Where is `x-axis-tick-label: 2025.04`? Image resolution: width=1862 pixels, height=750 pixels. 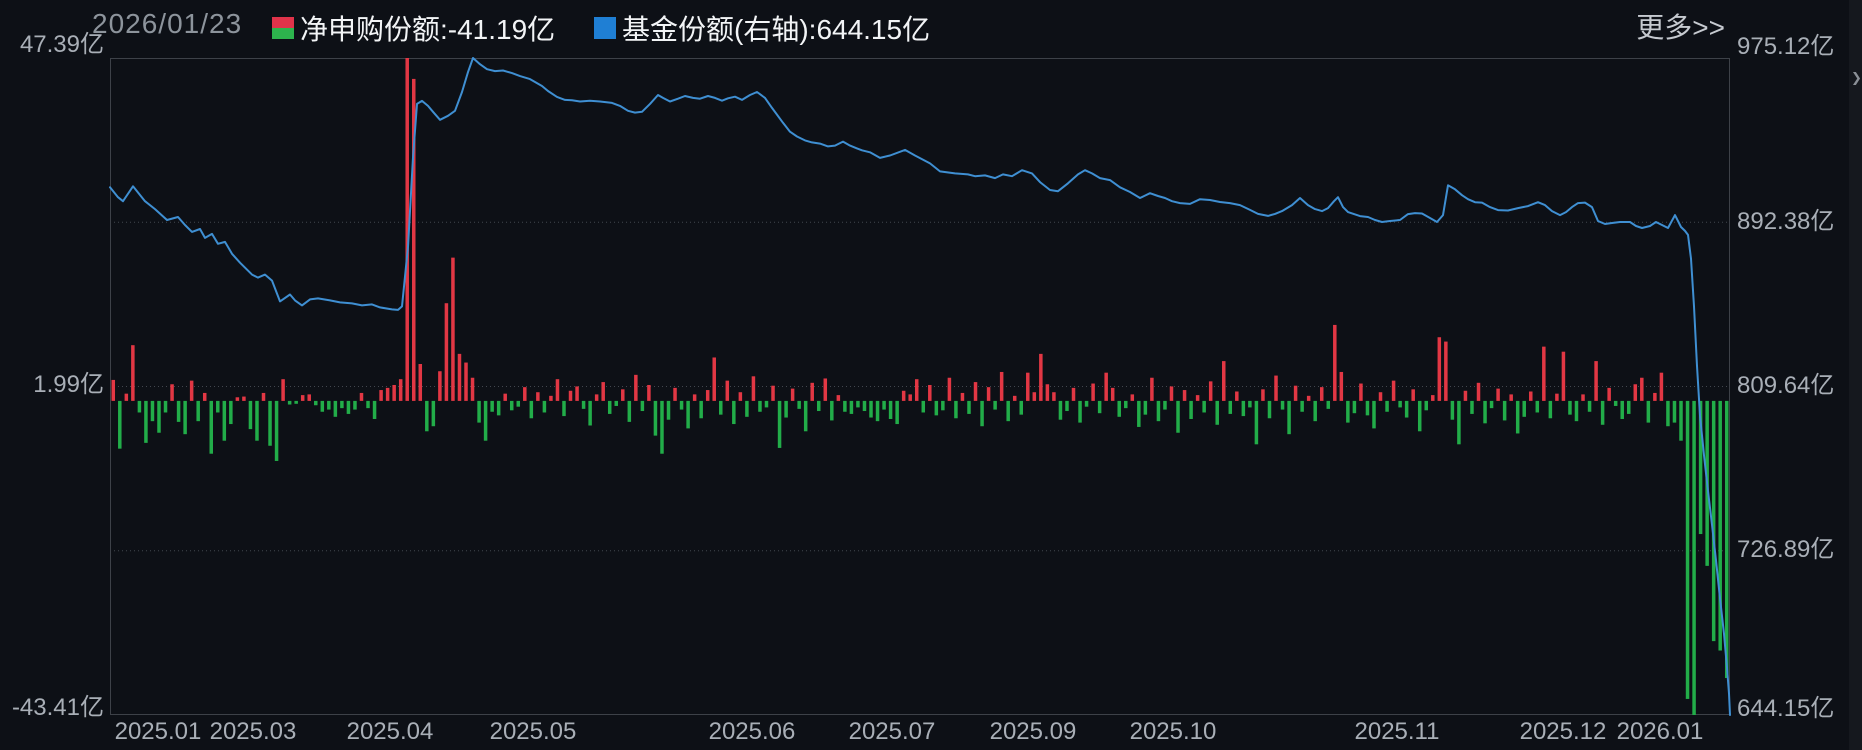
x-axis-tick-label: 2025.04 is located at coordinates (390, 731).